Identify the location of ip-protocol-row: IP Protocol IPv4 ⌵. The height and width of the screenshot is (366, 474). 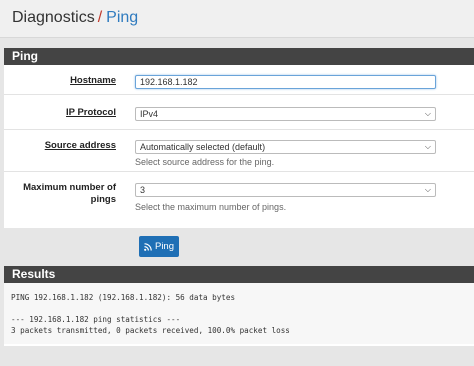
(239, 112).